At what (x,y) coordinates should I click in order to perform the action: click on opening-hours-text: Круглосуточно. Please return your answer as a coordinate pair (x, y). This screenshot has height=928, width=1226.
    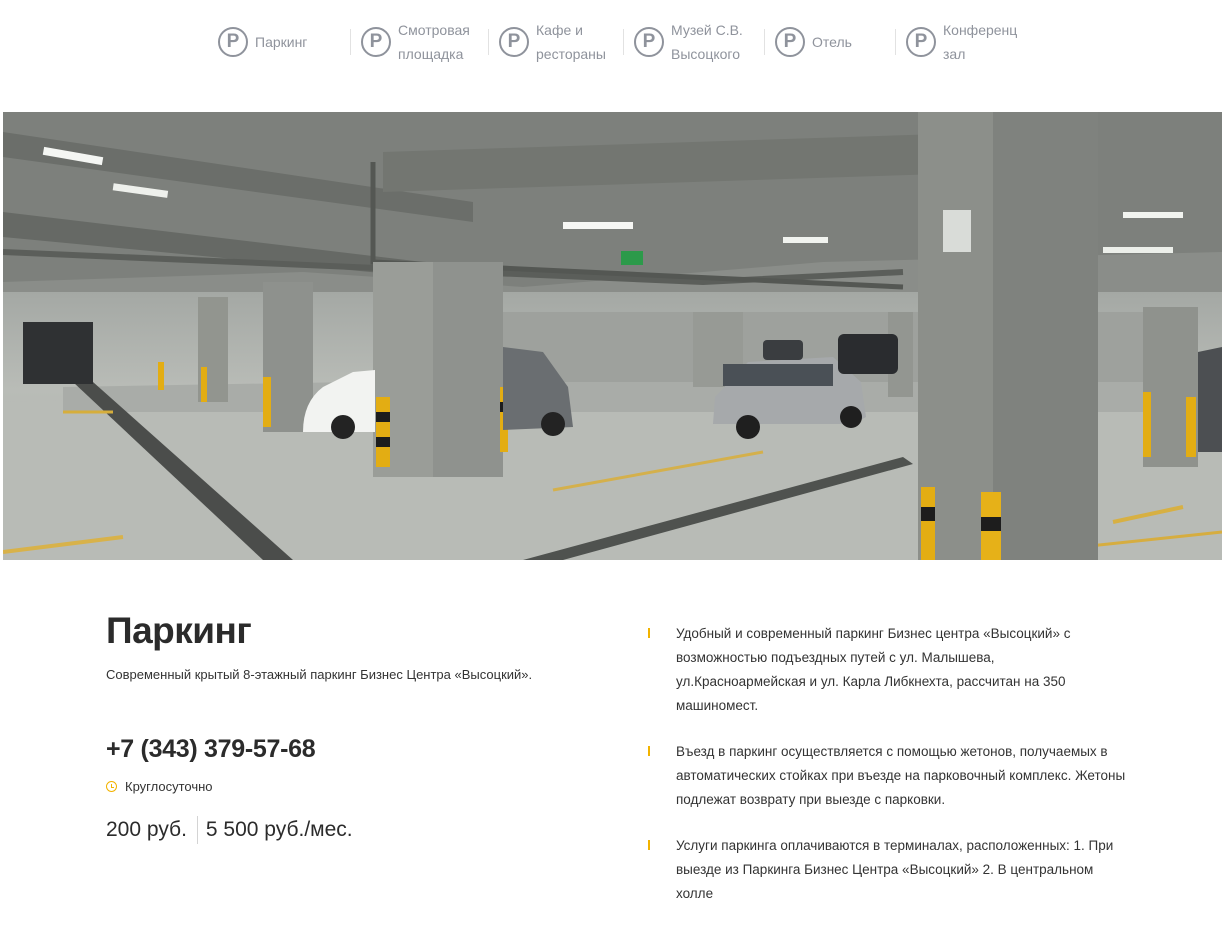
    Looking at the image, I should click on (169, 786).